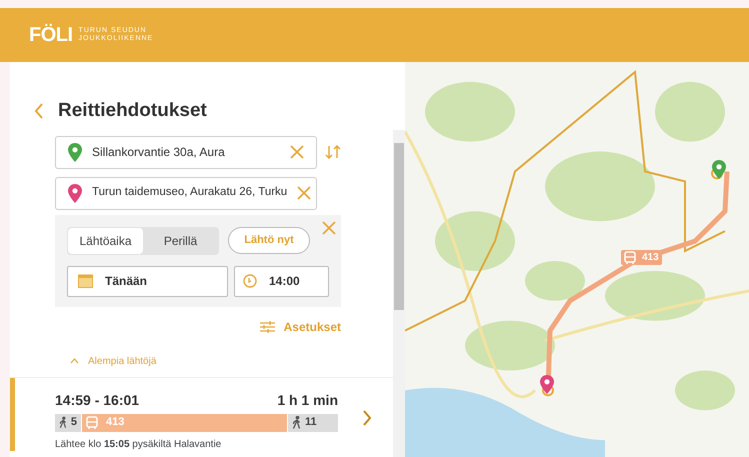  Describe the element at coordinates (85, 281) in the screenshot. I see `calendar-icon` at that location.